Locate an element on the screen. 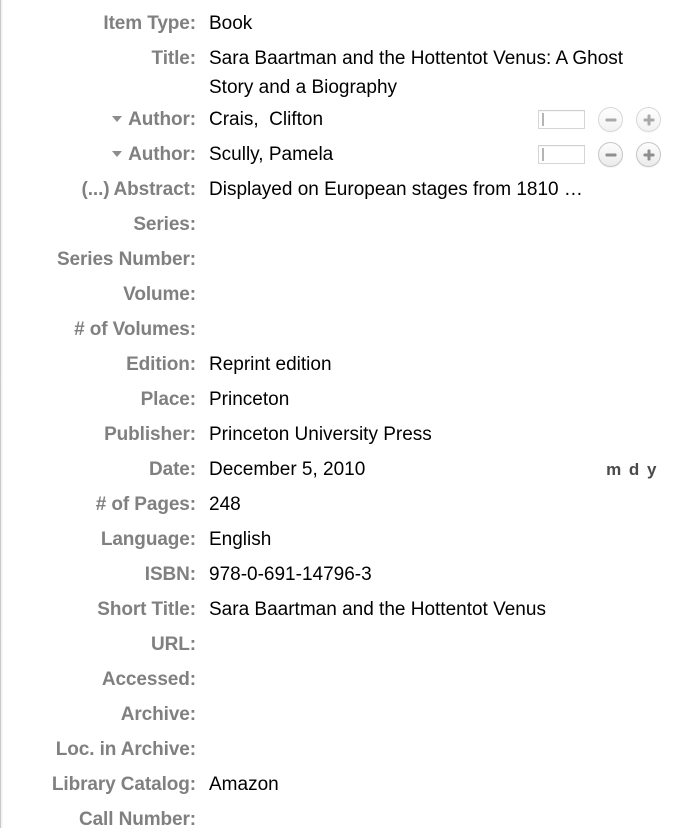 This screenshot has width=678, height=828. field-value-call-number is located at coordinates (437, 815).